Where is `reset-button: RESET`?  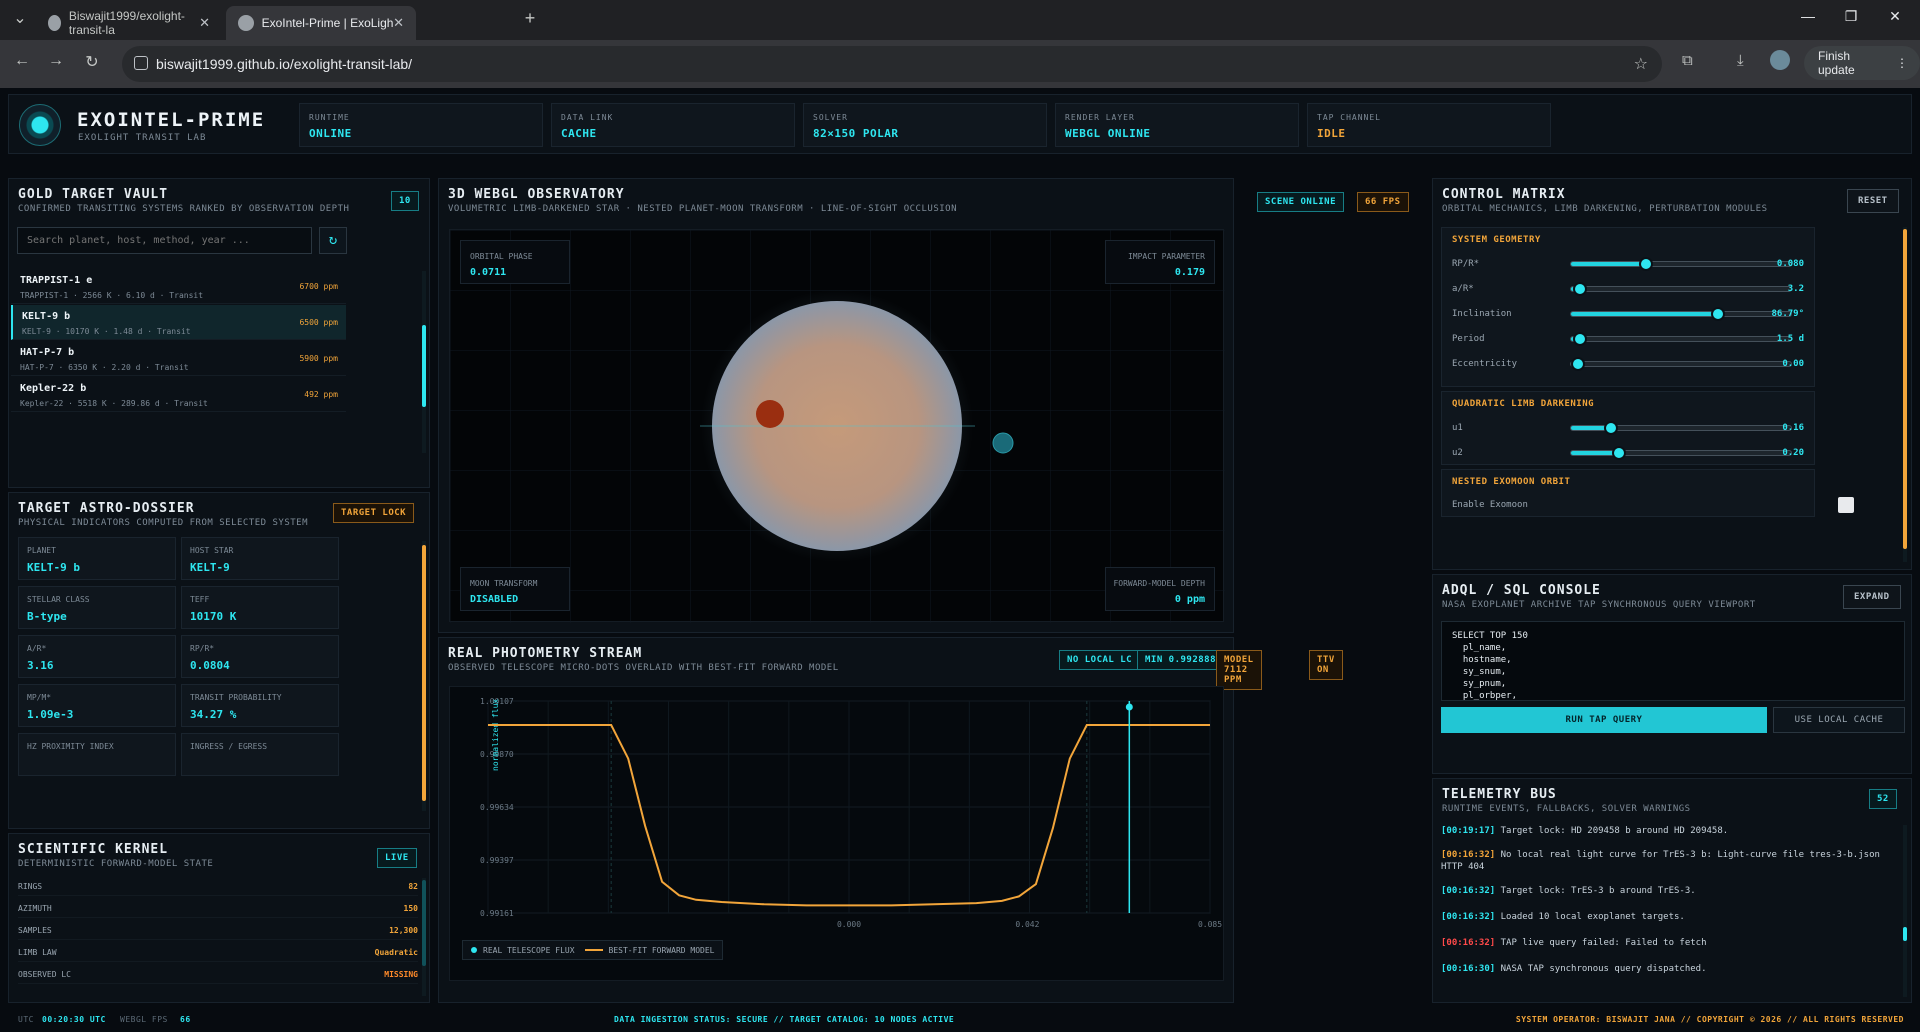
reset-button: RESET is located at coordinates (1873, 201).